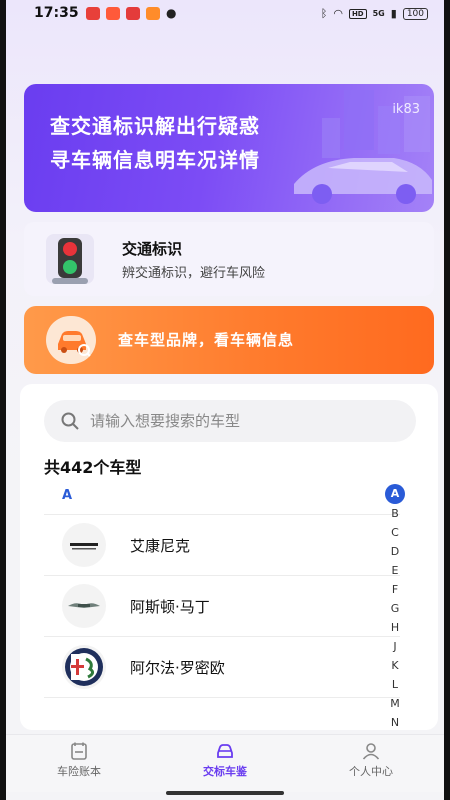 The width and height of the screenshot is (450, 800). What do you see at coordinates (84, 545) in the screenshot?
I see `icona-logo-icon` at bounding box center [84, 545].